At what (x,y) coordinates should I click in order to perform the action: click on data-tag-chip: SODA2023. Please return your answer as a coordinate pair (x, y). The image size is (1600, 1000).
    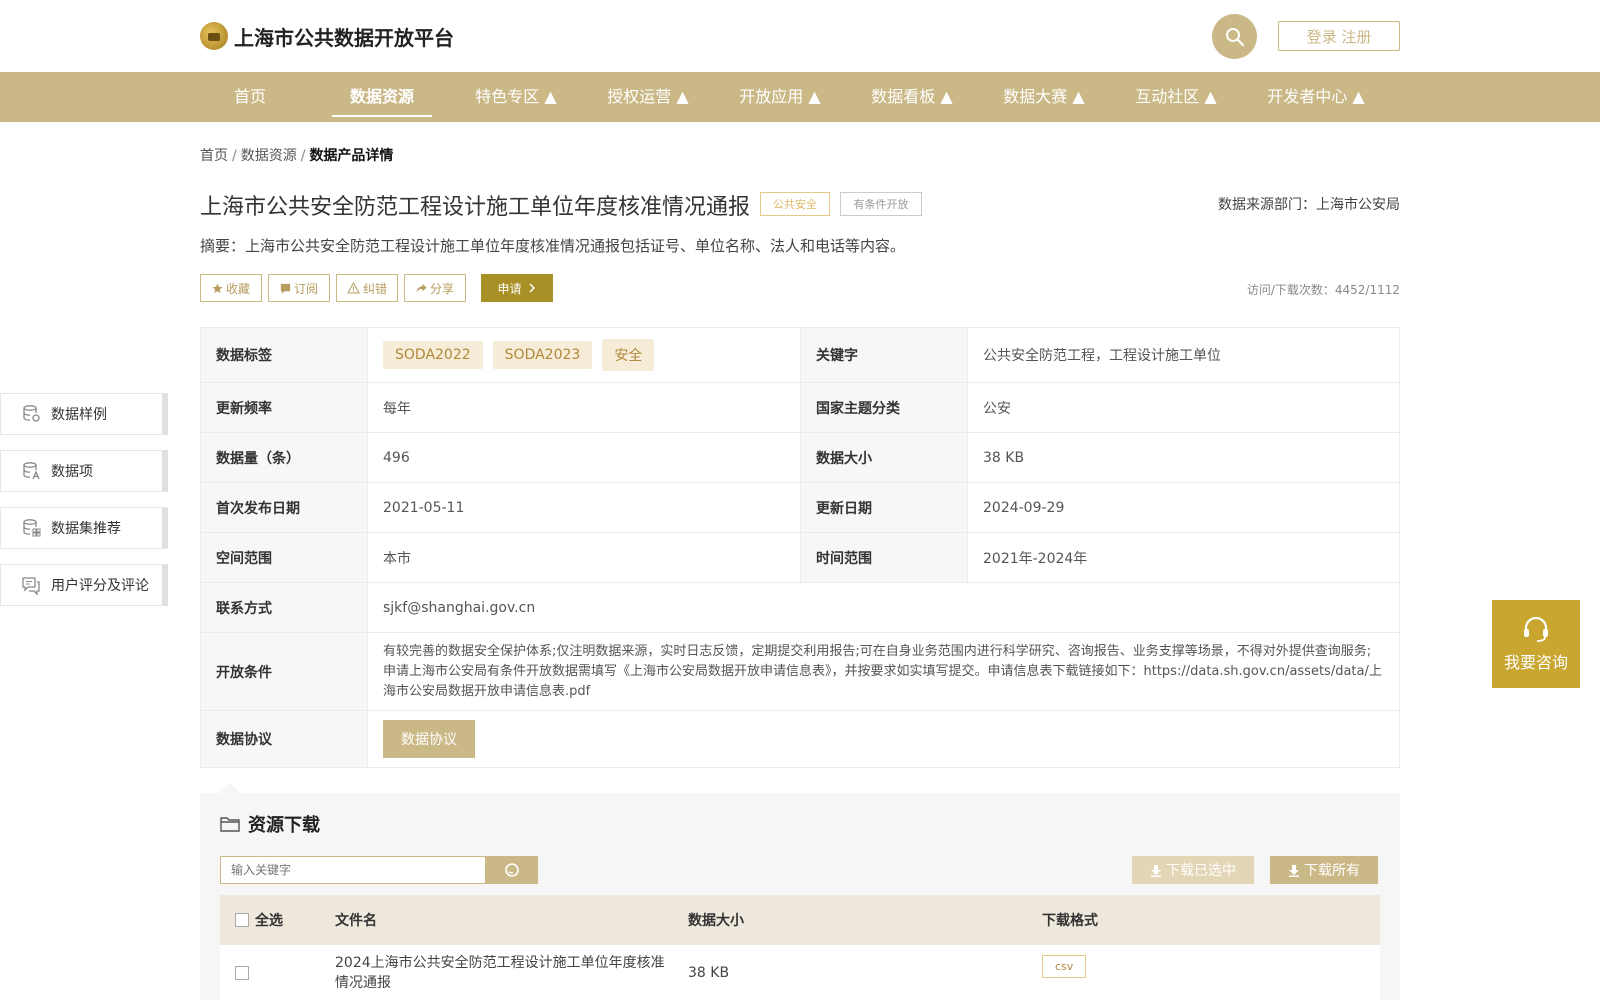
    Looking at the image, I should click on (542, 355).